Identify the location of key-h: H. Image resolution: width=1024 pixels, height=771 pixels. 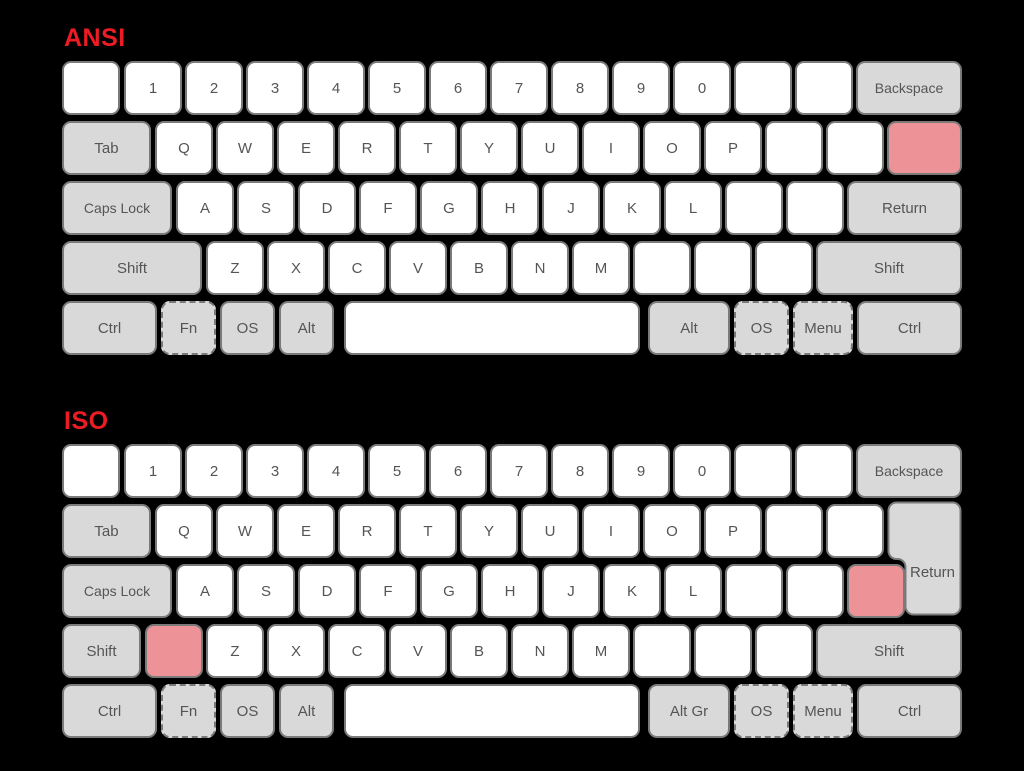
(510, 591).